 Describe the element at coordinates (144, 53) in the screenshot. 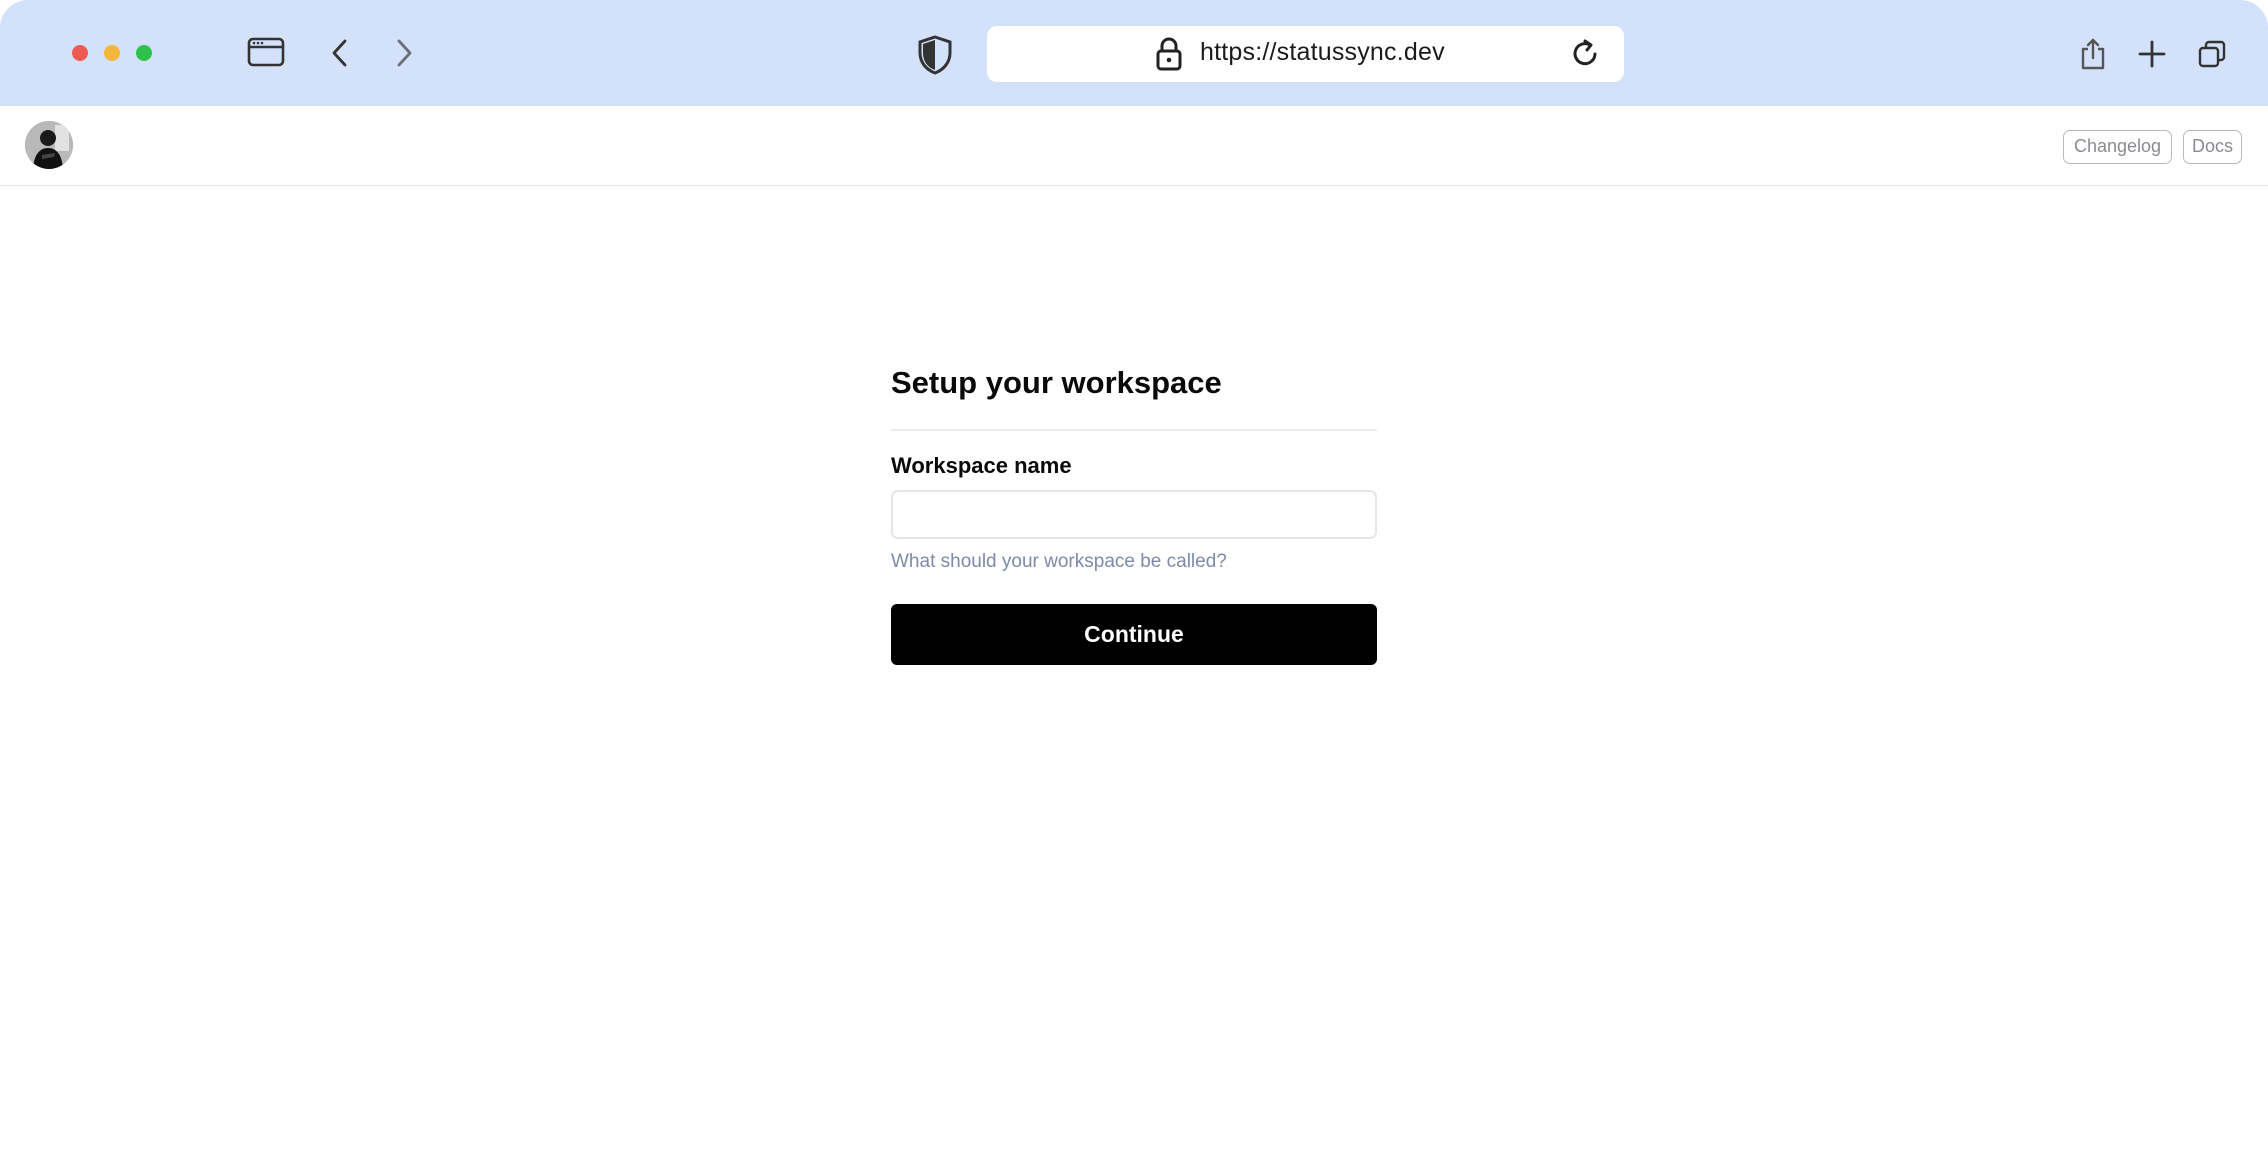

I see `maximize-window-button` at that location.